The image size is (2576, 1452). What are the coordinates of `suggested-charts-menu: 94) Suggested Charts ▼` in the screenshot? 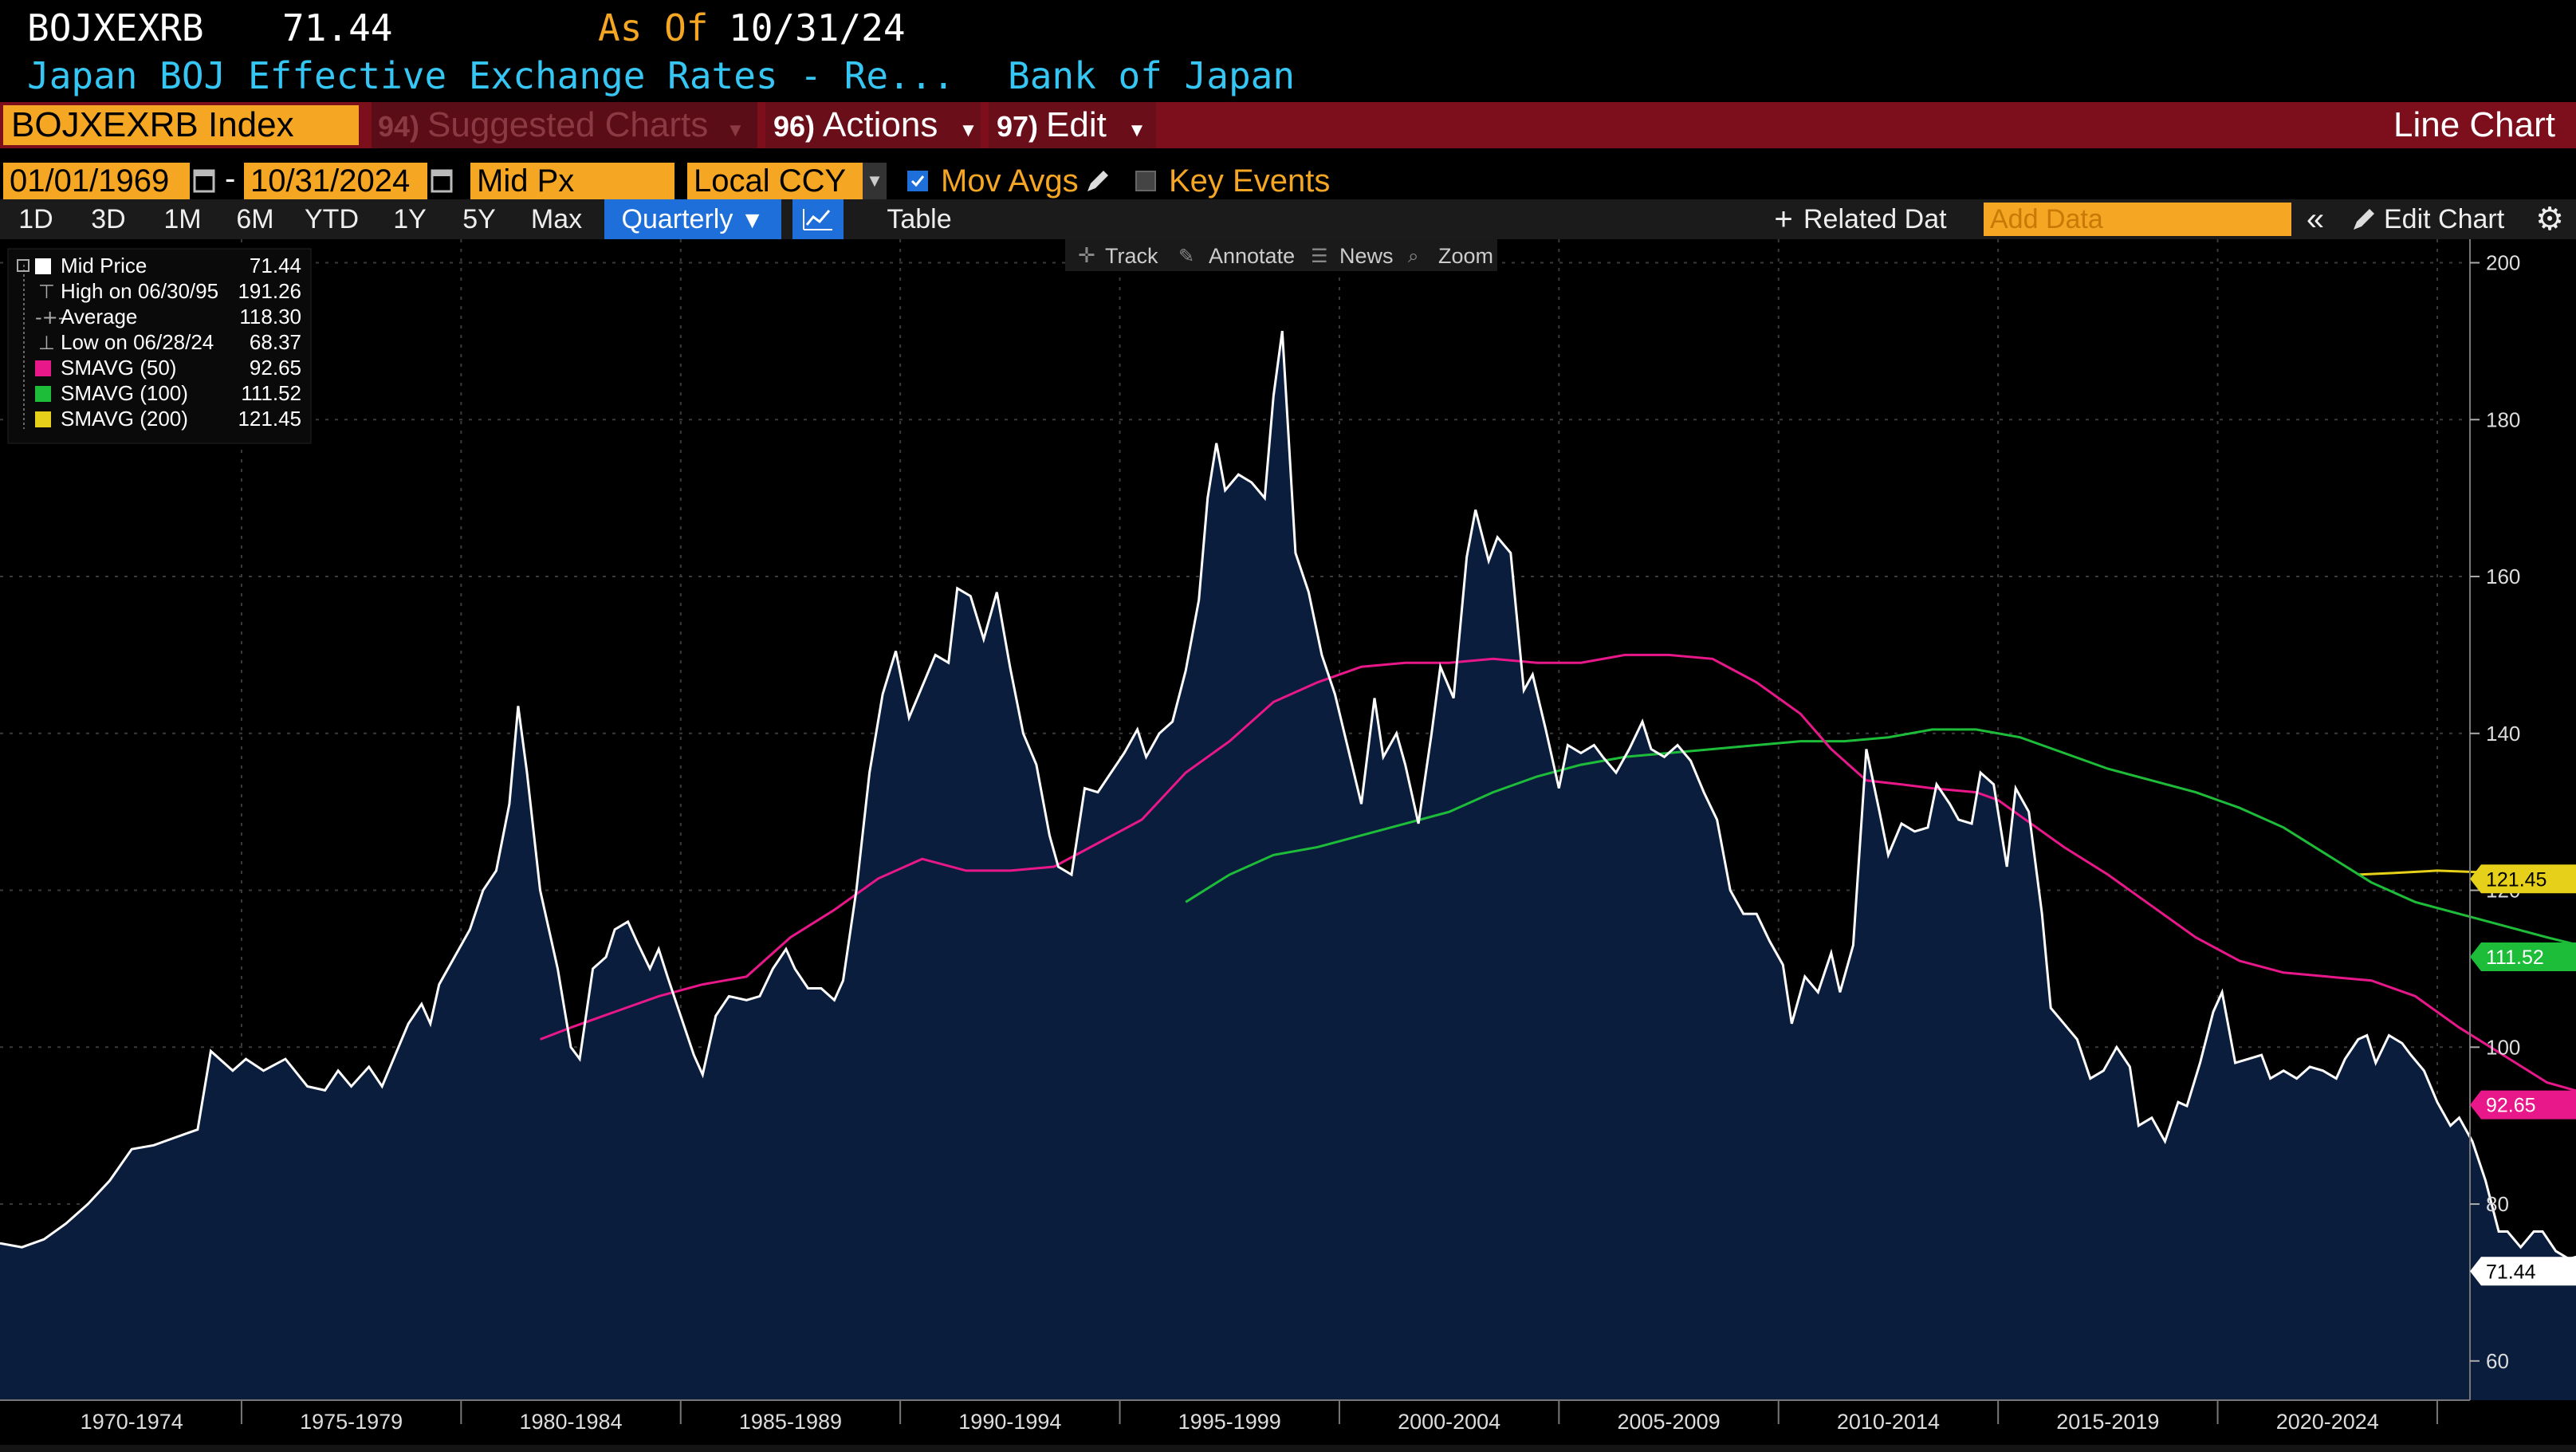 It's located at (565, 125).